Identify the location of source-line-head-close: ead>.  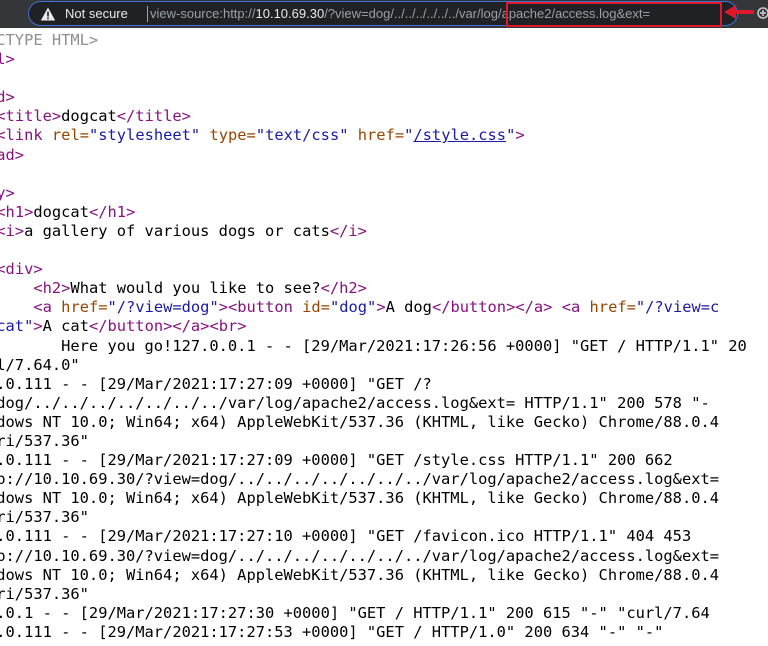
(12, 154).